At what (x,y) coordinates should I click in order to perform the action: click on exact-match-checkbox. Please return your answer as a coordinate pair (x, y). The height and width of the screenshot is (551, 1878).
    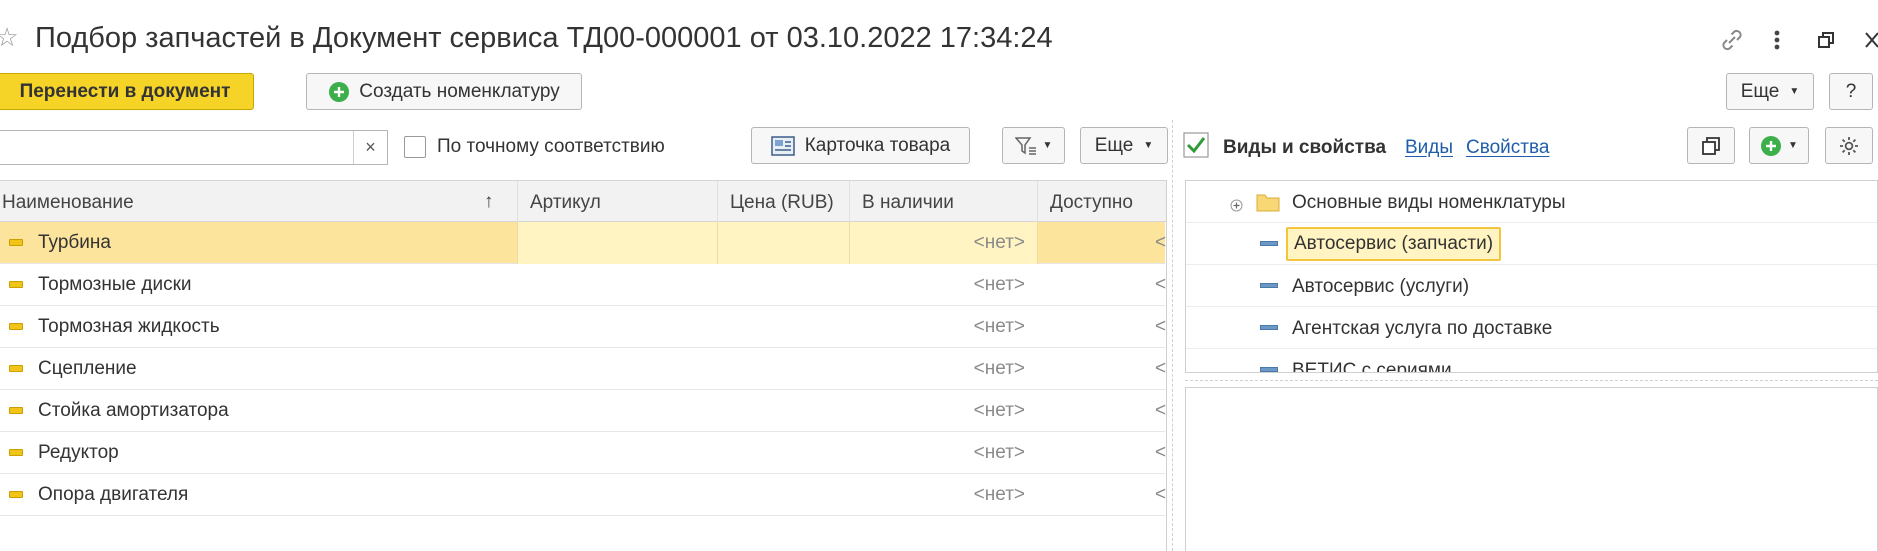
    Looking at the image, I should click on (415, 147).